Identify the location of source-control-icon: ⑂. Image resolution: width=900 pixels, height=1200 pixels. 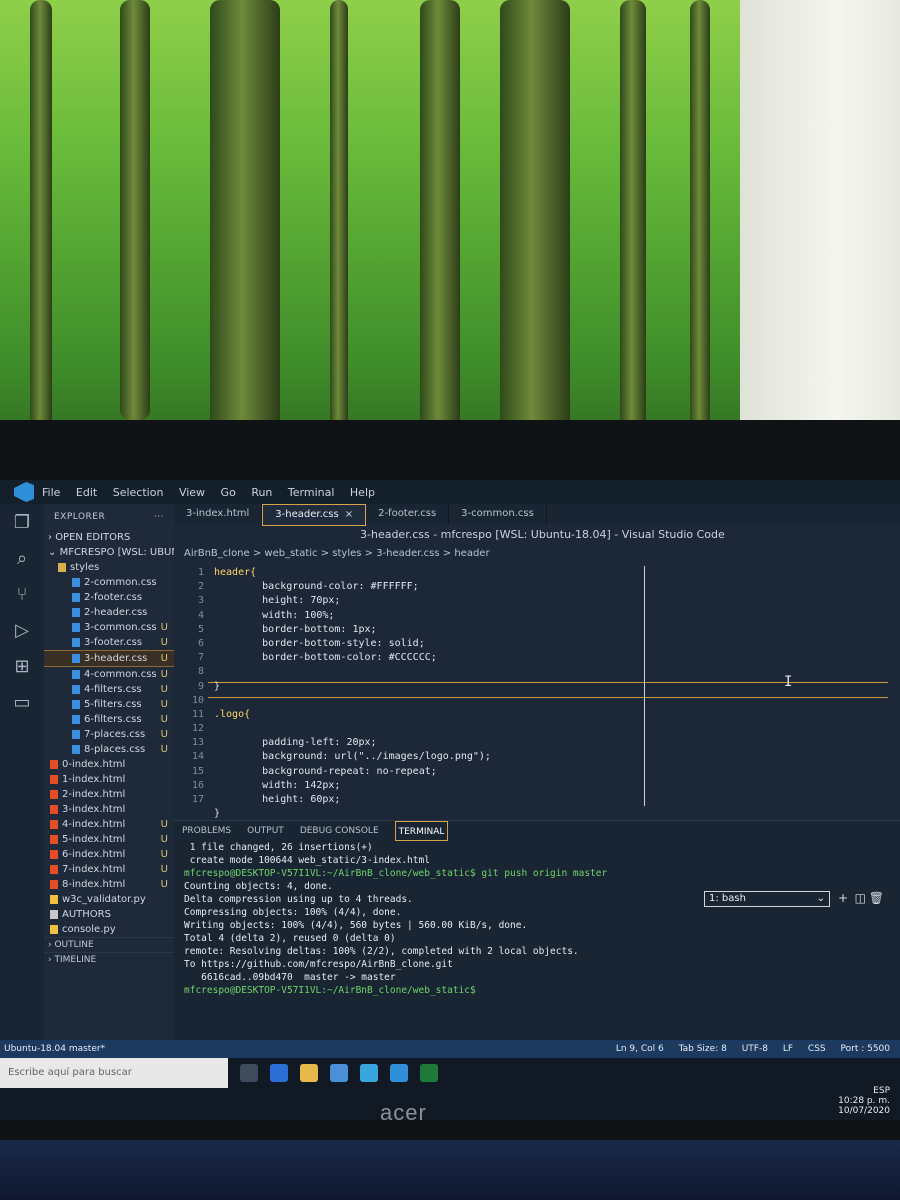
(22, 594).